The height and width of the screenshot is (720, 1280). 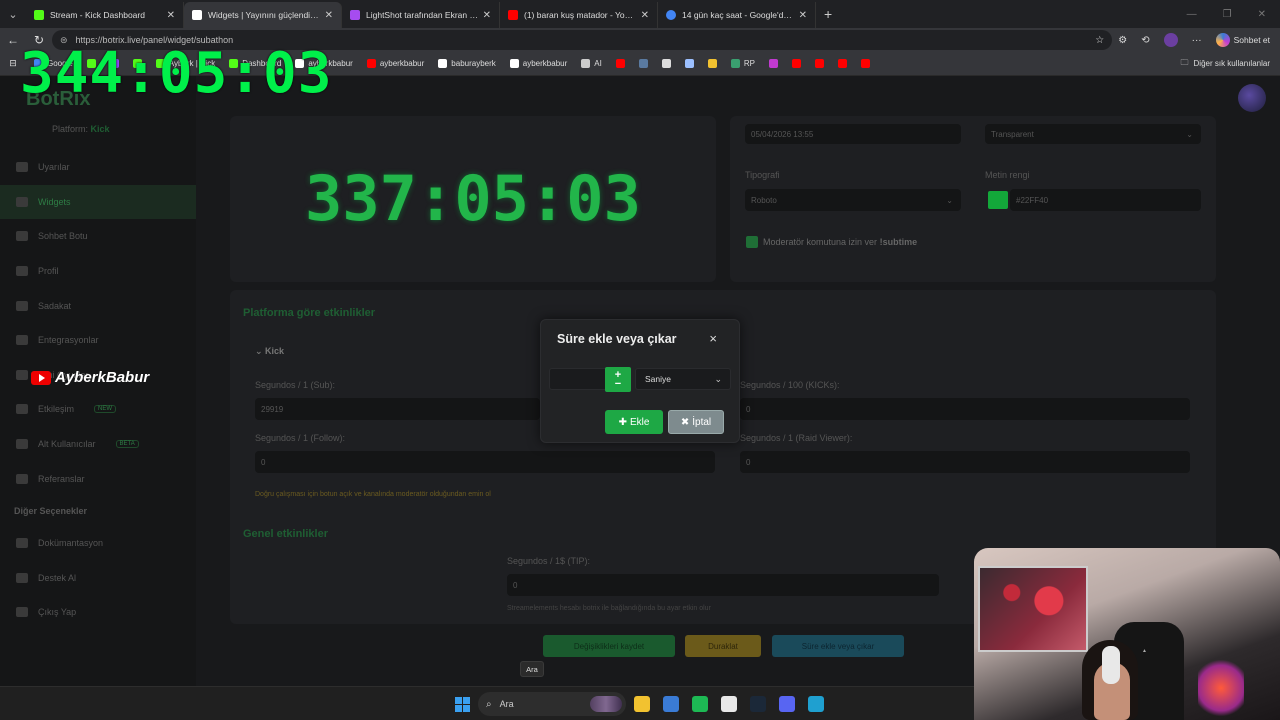 What do you see at coordinates (485, 462) in the screenshot?
I see `follow-seconds-input: 0` at bounding box center [485, 462].